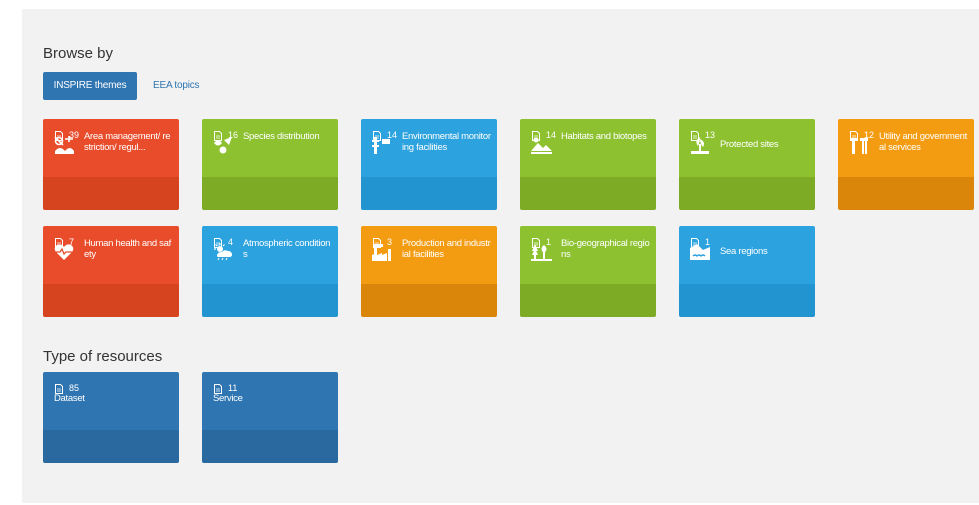 This screenshot has width=979, height=505. Describe the element at coordinates (74, 388) in the screenshot. I see `resource-count: 85` at that location.